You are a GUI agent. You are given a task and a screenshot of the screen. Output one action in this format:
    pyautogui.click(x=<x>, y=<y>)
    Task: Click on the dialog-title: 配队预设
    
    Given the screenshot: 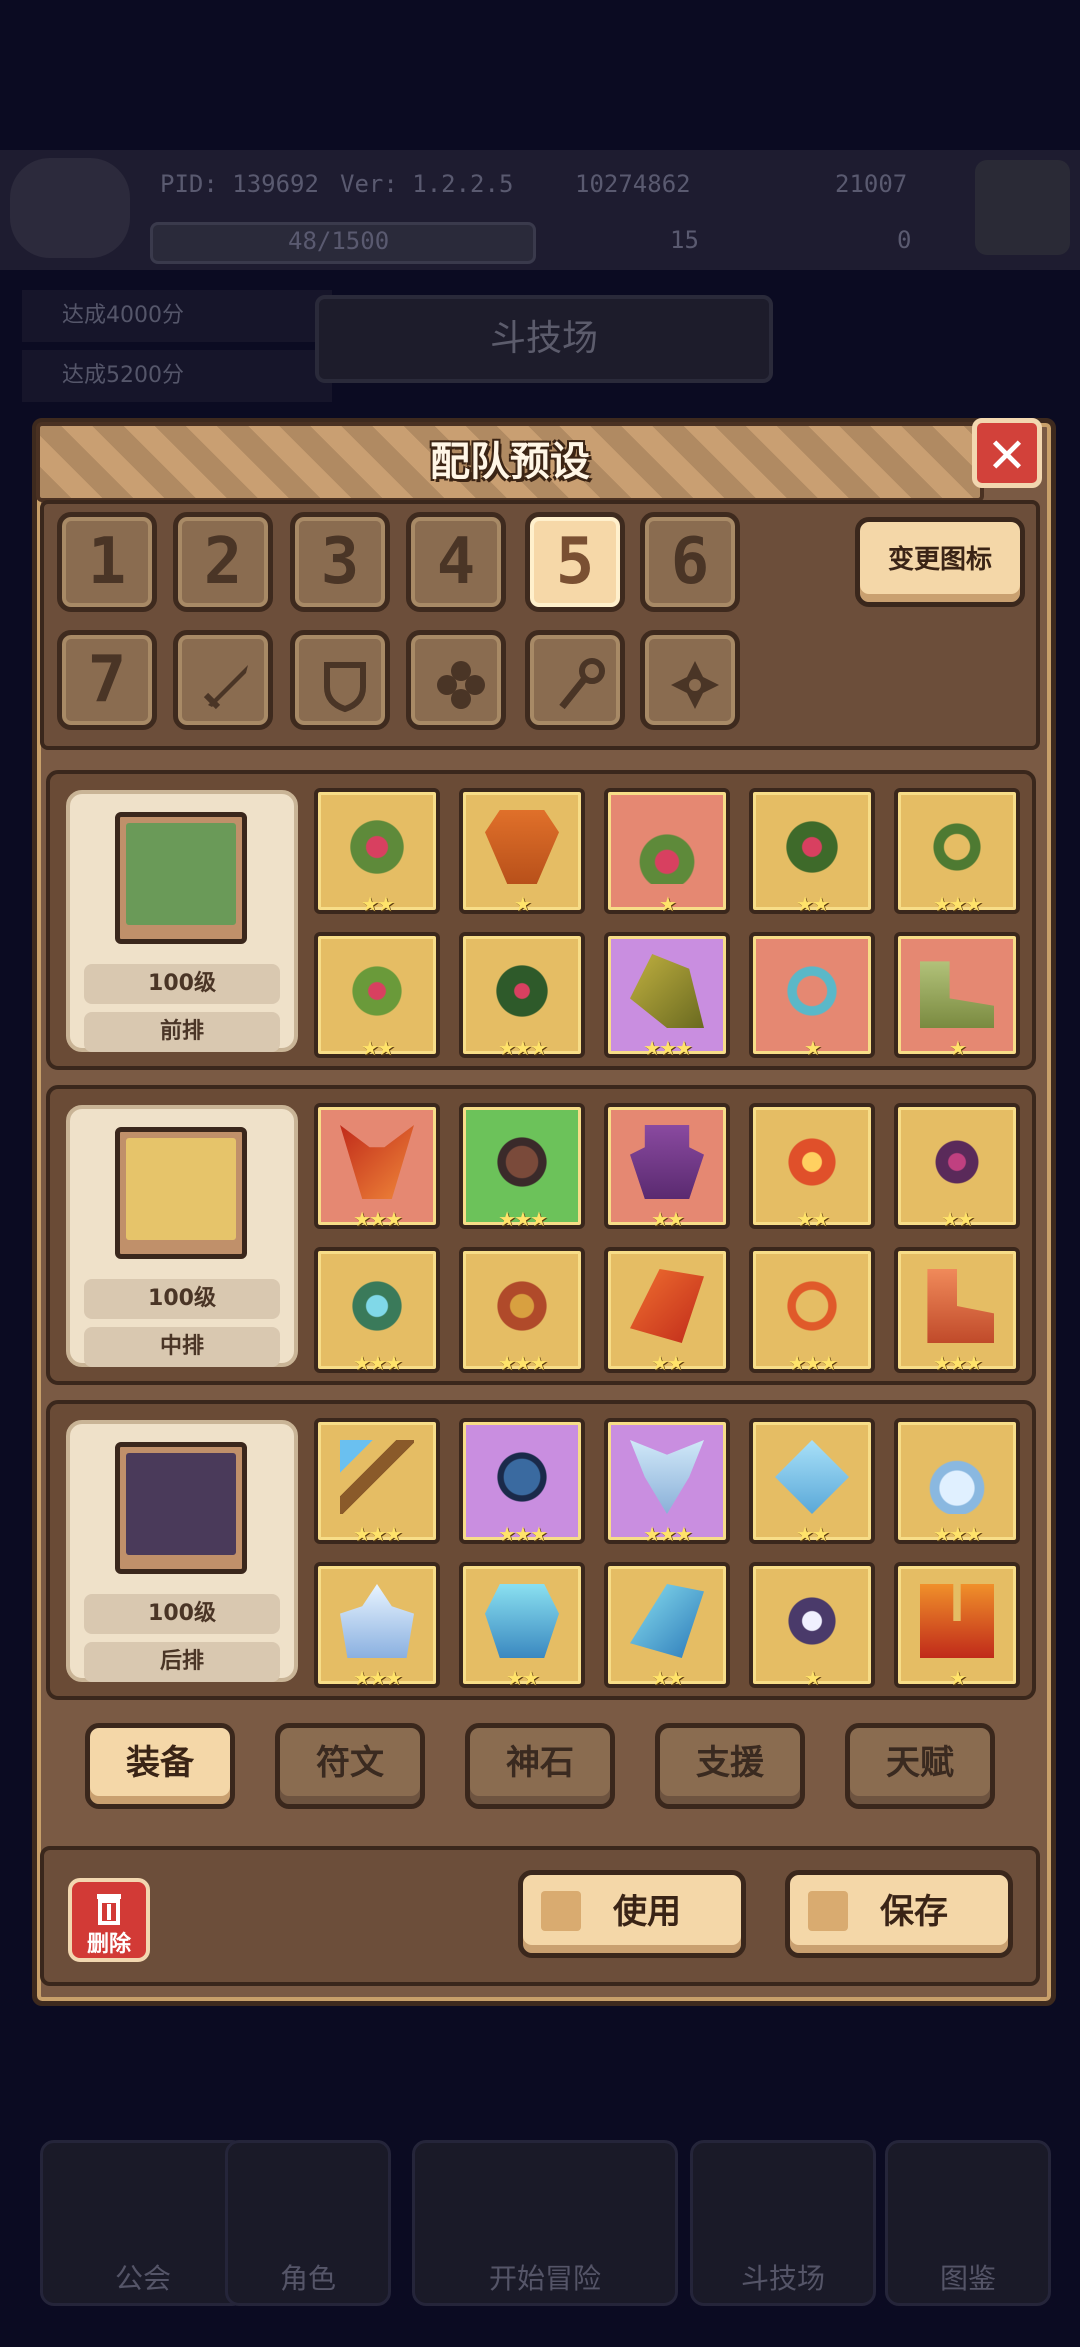 What is the action you would take?
    pyautogui.click(x=510, y=462)
    